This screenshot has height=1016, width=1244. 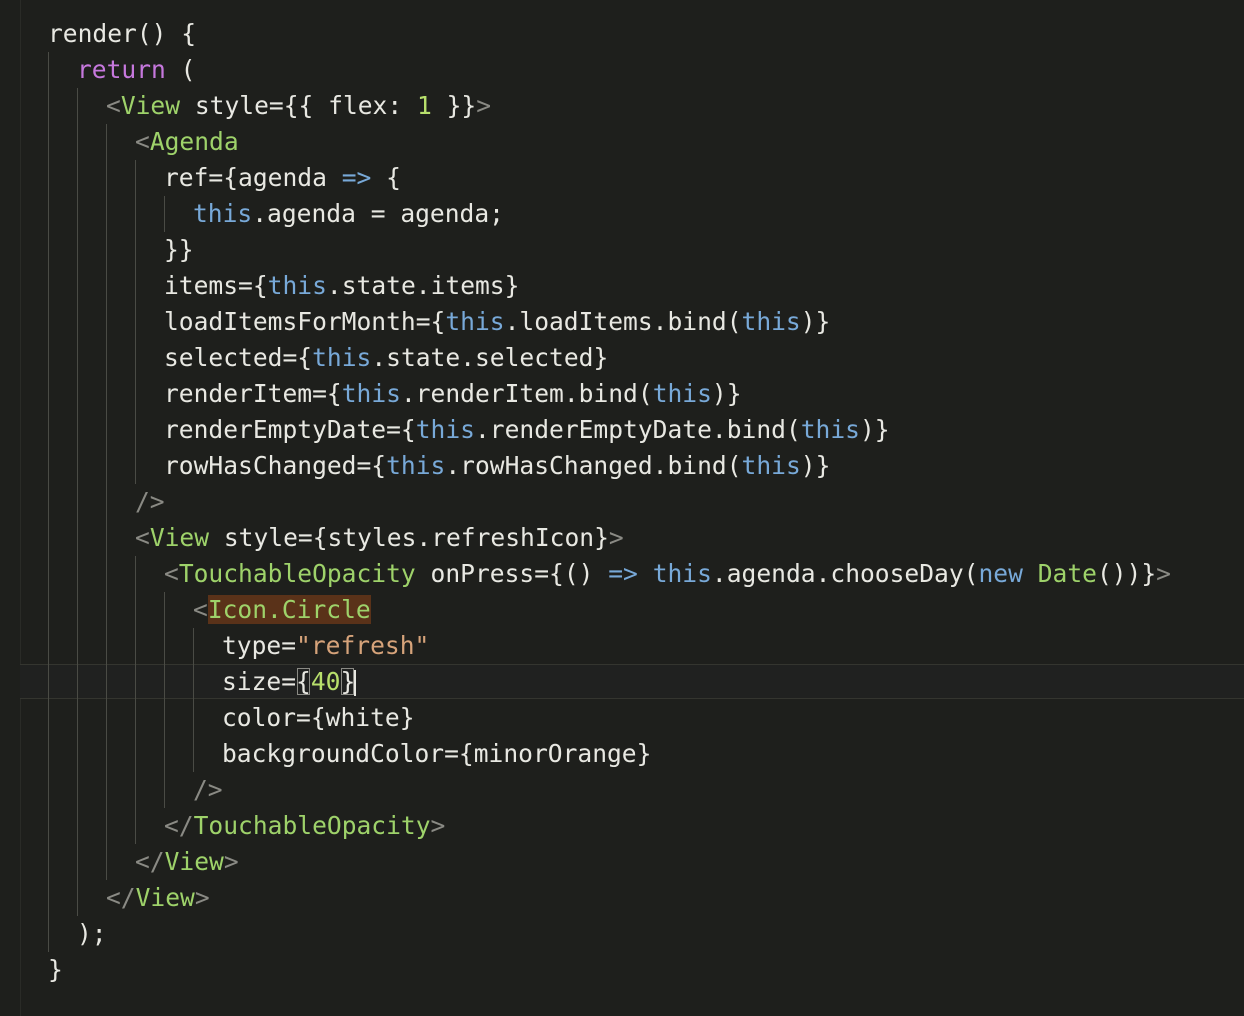 What do you see at coordinates (632, 681) in the screenshot?
I see `current-line-highlight` at bounding box center [632, 681].